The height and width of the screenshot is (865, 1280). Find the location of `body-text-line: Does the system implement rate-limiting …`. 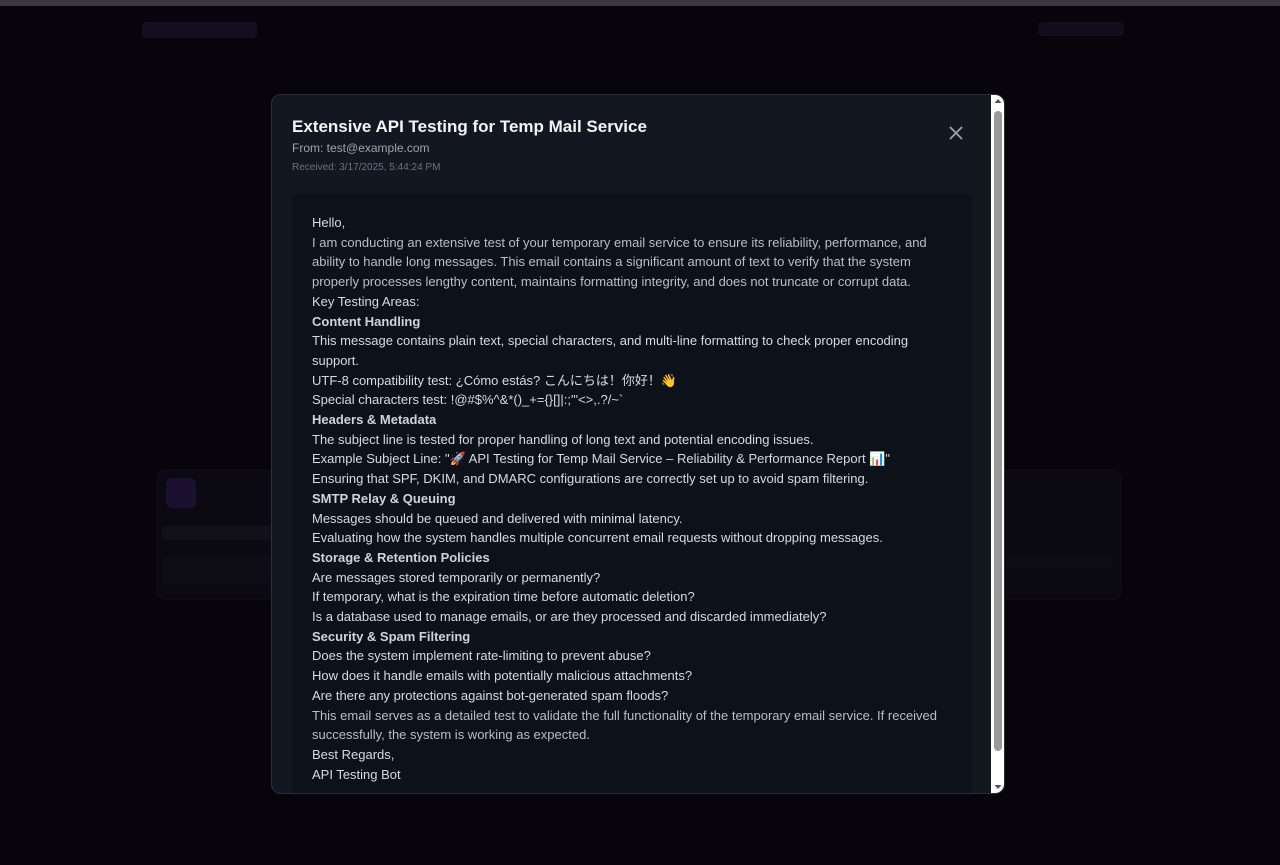

body-text-line: Does the system implement rate-limiting … is located at coordinates (481, 656).